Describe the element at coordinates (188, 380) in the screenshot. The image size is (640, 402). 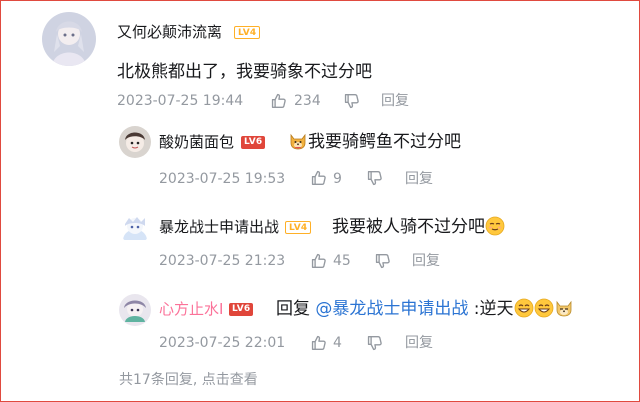
I see `view-all-replies-link: 共17条回复, 点击查看` at that location.